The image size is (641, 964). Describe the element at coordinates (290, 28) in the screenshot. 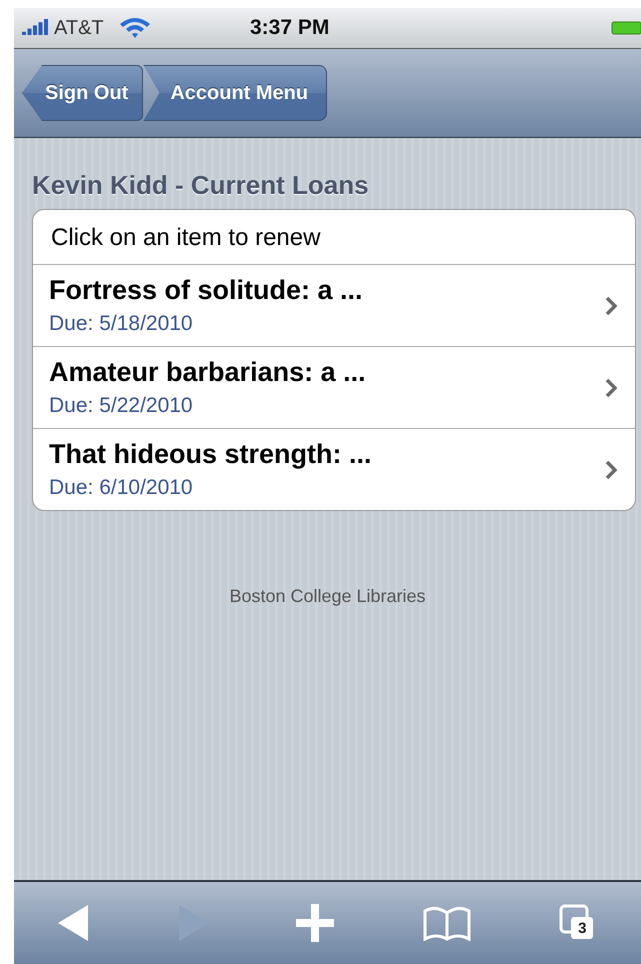

I see `status-time: 3:37 PM` at that location.